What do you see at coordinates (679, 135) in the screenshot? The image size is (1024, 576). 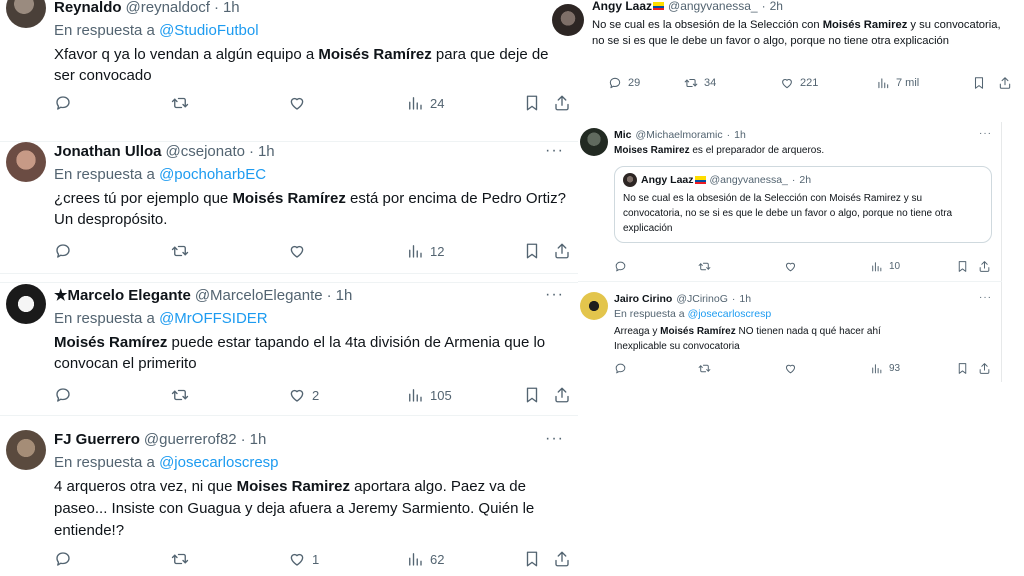 I see `author-handle: @Michaelmoramic` at bounding box center [679, 135].